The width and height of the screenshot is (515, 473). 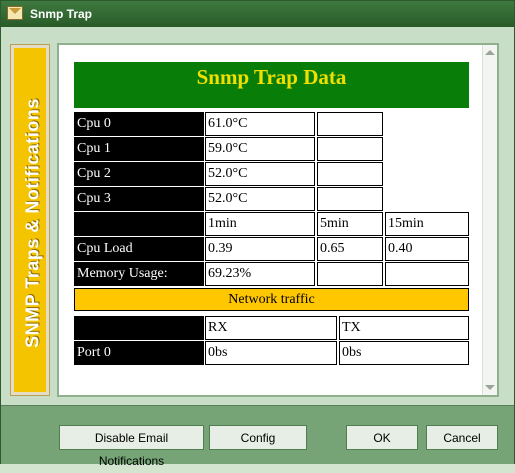 I want to click on memory-label: Memory Usage:, so click(x=139, y=274).